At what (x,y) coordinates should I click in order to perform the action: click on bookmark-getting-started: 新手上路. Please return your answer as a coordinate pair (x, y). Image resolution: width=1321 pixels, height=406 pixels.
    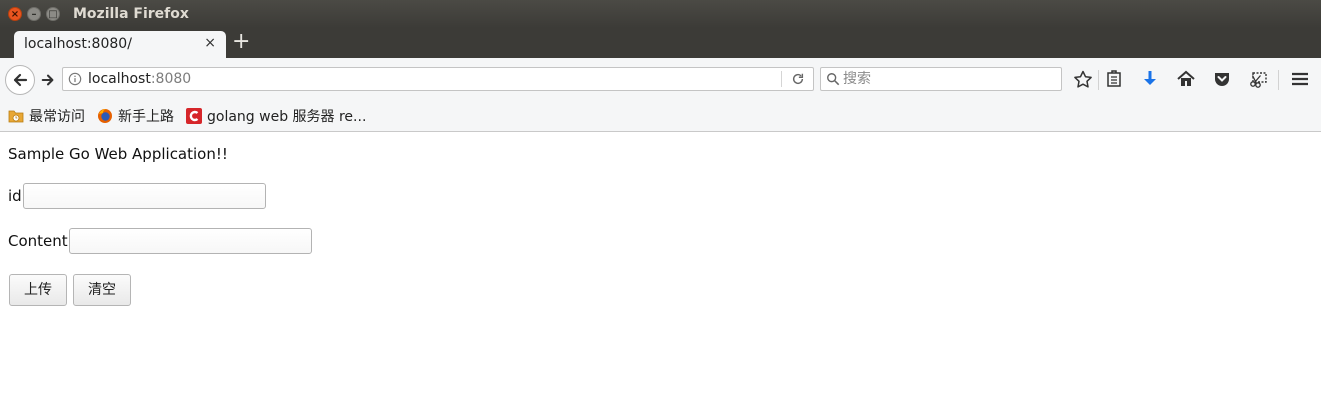
    Looking at the image, I should click on (135, 116).